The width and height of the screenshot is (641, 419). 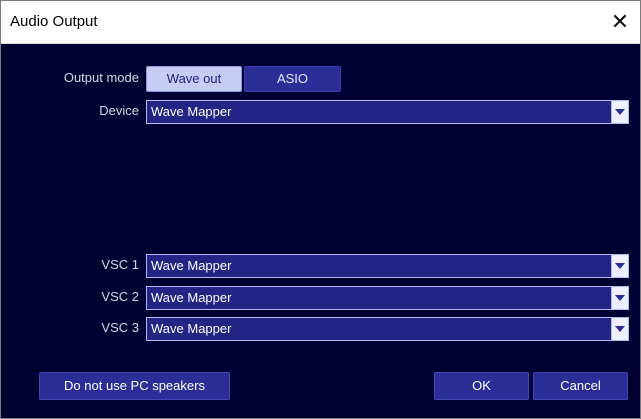 What do you see at coordinates (292, 79) in the screenshot?
I see `asio-button: ASIO` at bounding box center [292, 79].